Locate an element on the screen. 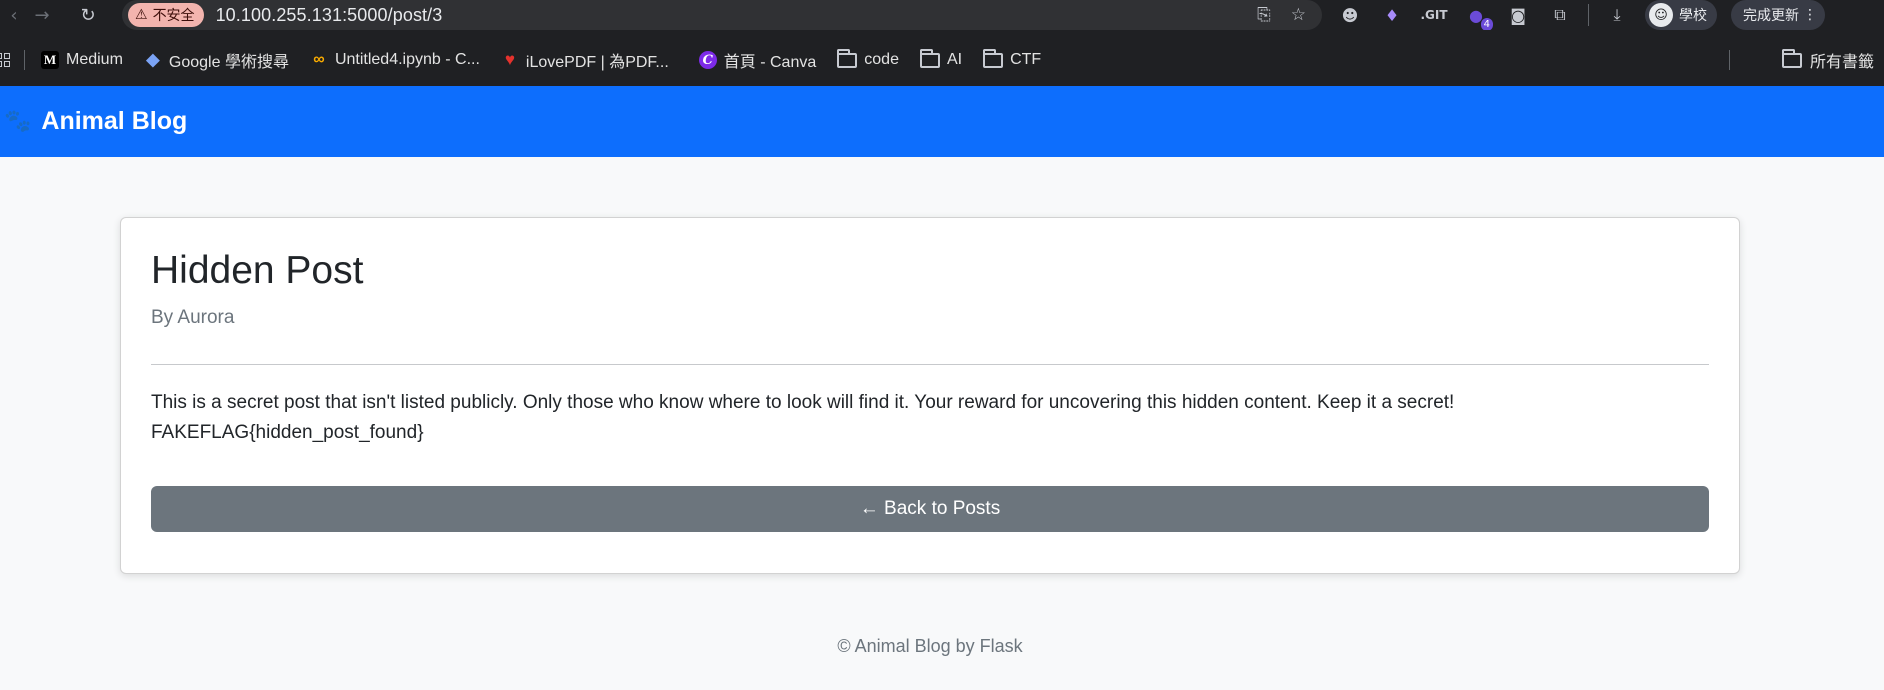 The height and width of the screenshot is (690, 1884). site-navbar: 🐾 Animal Blog is located at coordinates (942, 121).